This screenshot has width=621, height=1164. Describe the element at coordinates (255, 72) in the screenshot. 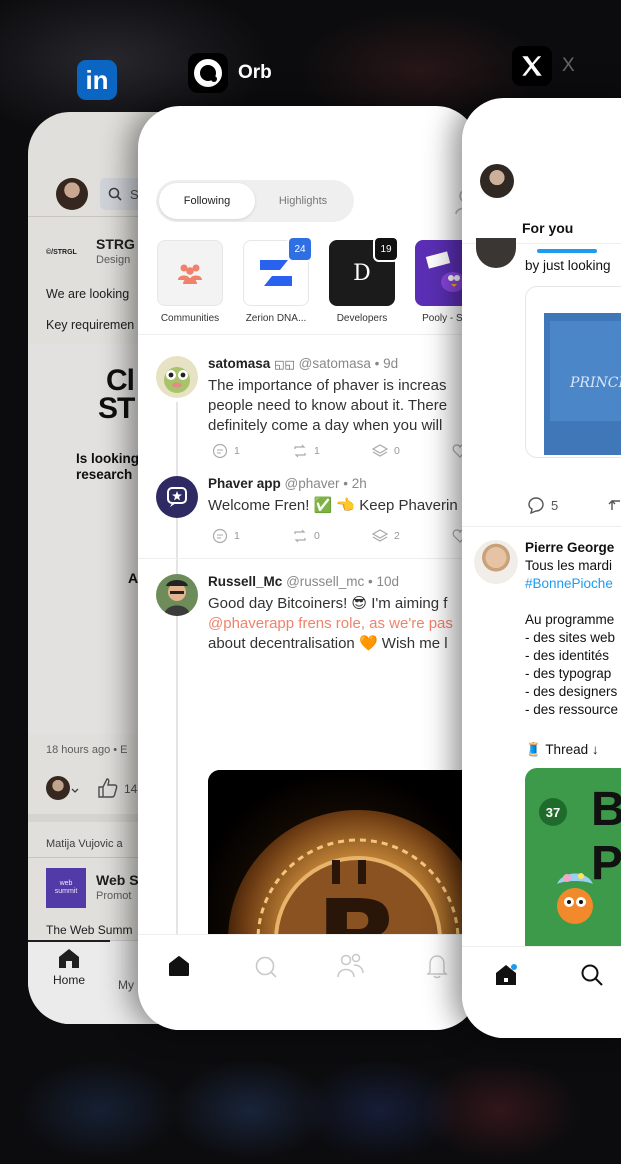

I see `orb-app-name: Orb` at that location.